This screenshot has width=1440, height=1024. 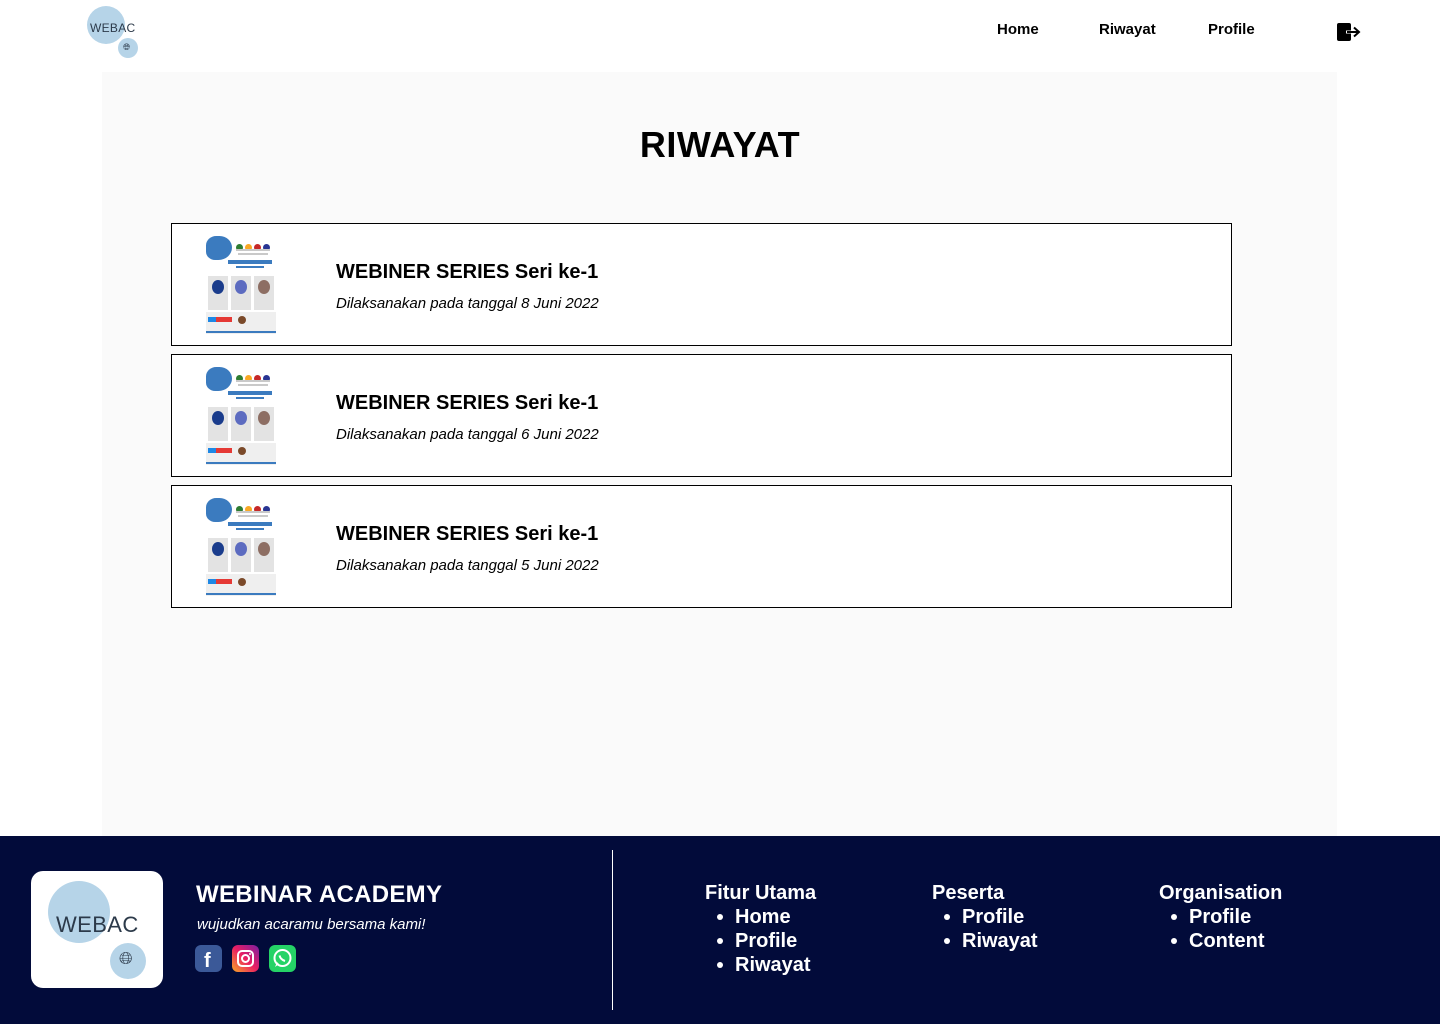 What do you see at coordinates (1018, 29) in the screenshot?
I see `nav-home: Home` at bounding box center [1018, 29].